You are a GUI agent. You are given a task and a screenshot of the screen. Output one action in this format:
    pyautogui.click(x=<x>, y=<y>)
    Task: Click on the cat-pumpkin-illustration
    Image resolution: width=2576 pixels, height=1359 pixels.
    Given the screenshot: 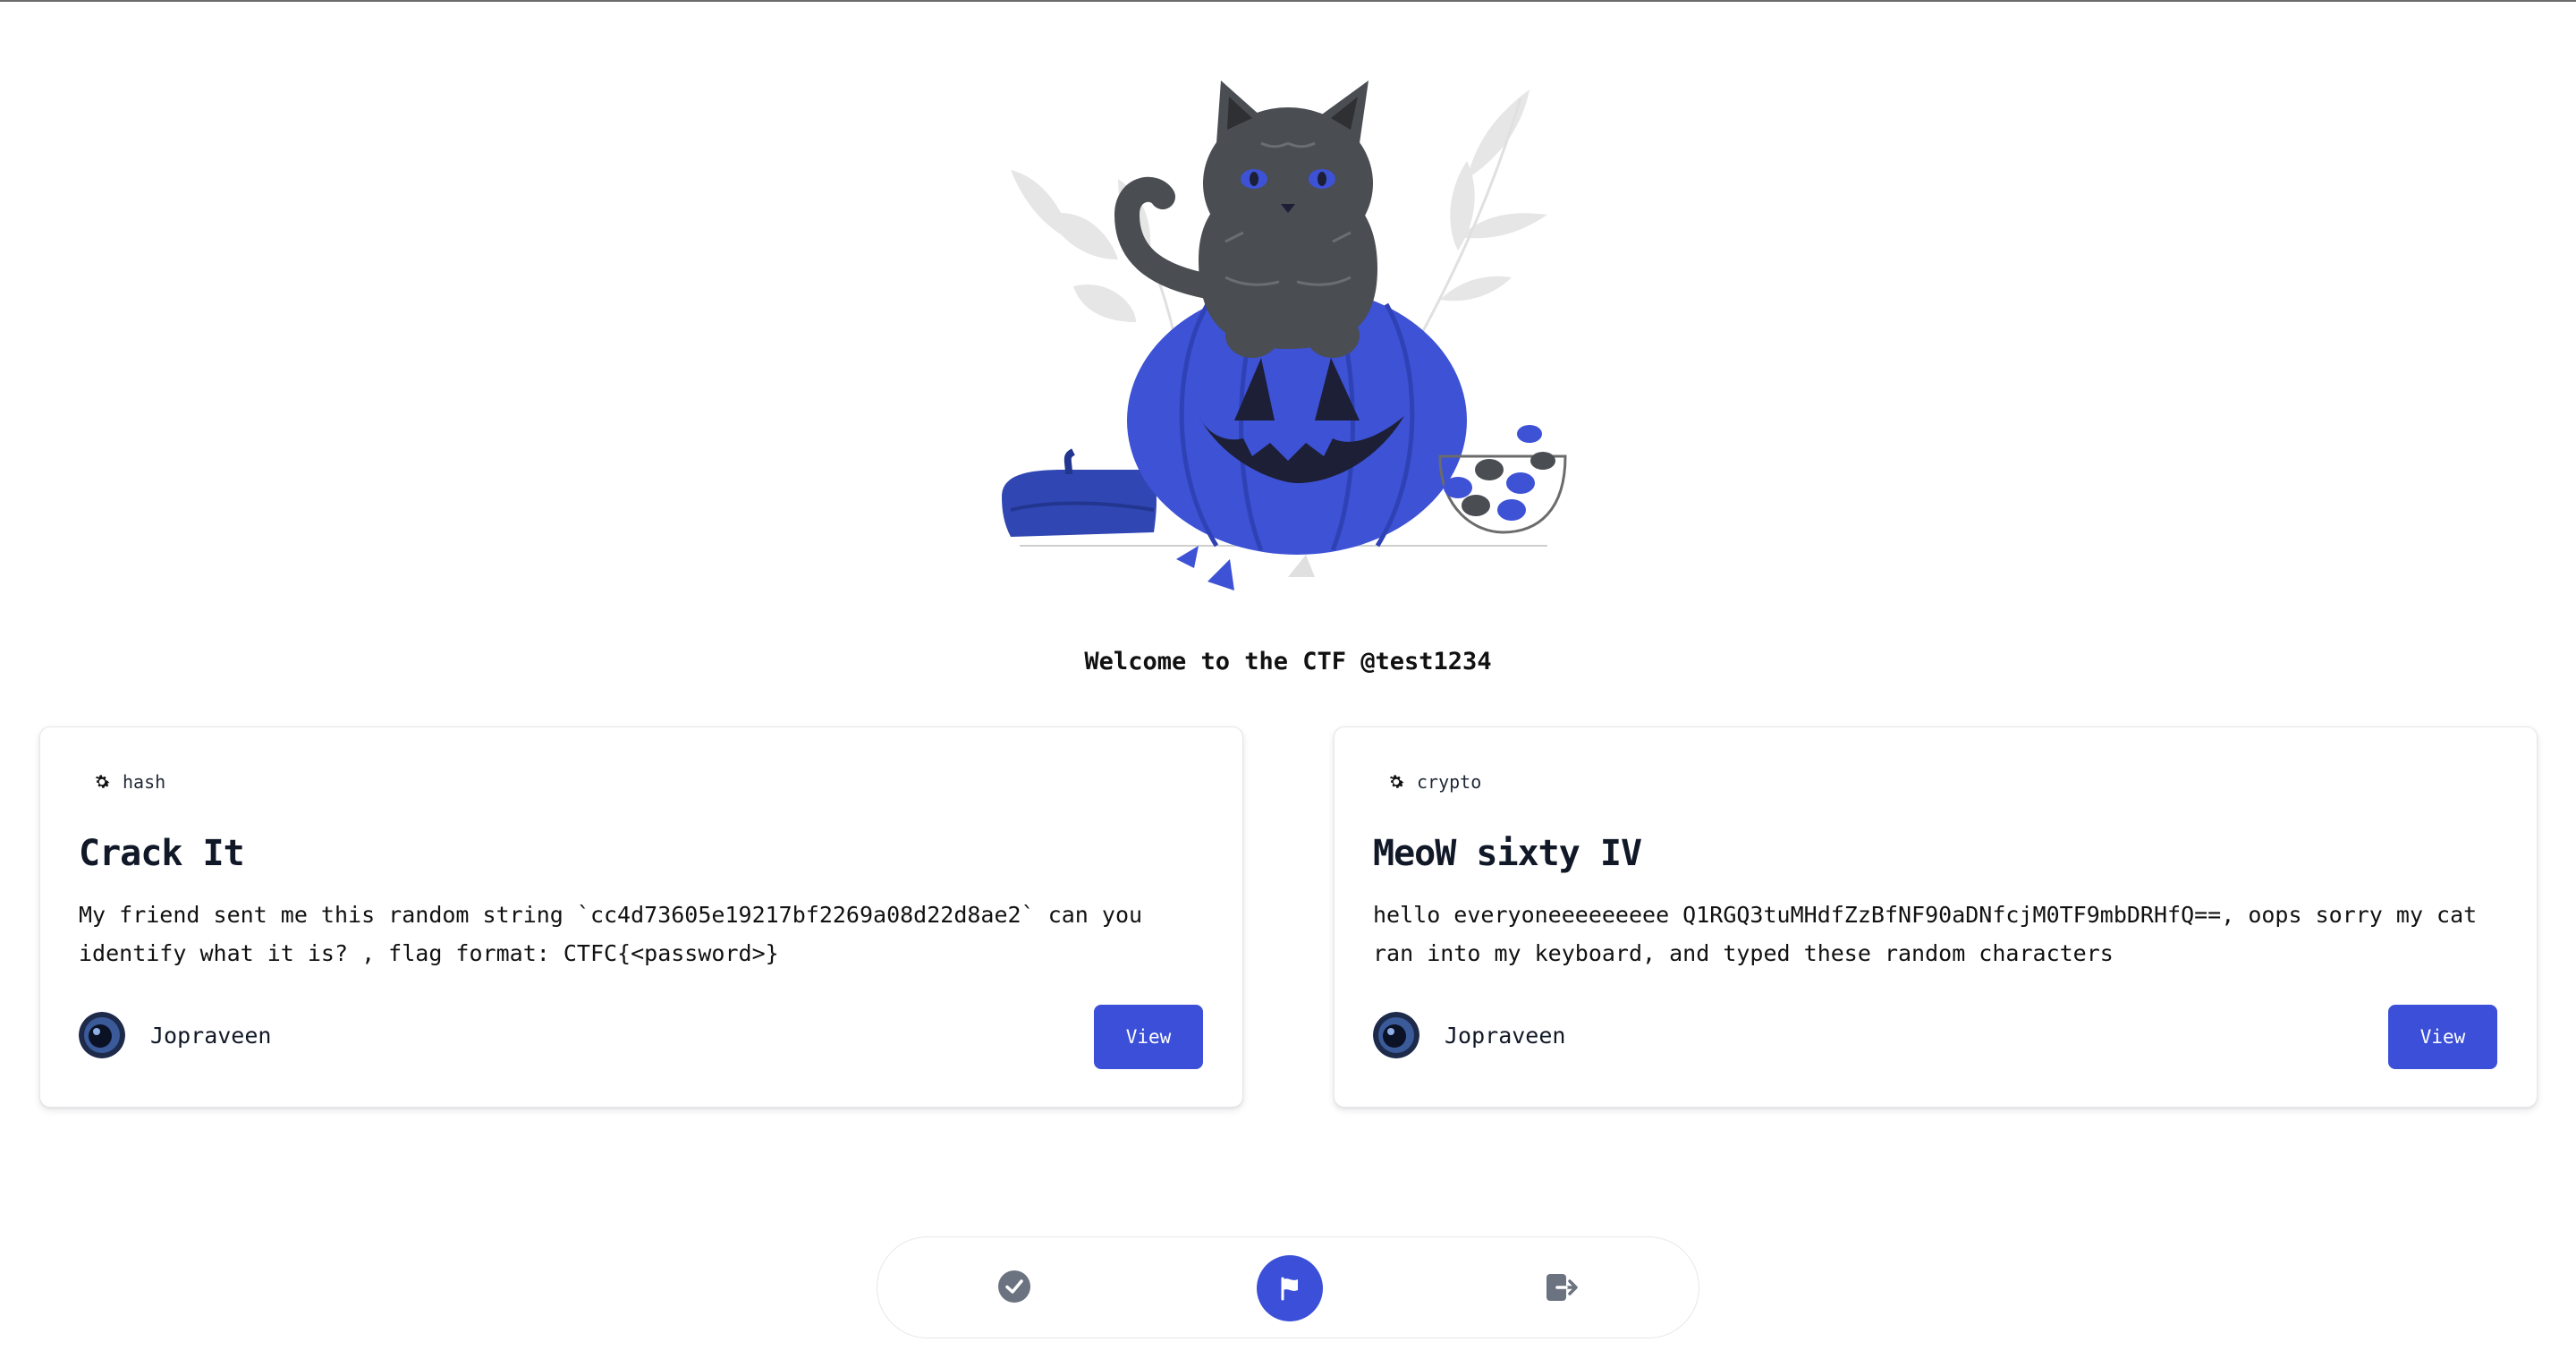 What is the action you would take?
    pyautogui.click(x=1284, y=335)
    